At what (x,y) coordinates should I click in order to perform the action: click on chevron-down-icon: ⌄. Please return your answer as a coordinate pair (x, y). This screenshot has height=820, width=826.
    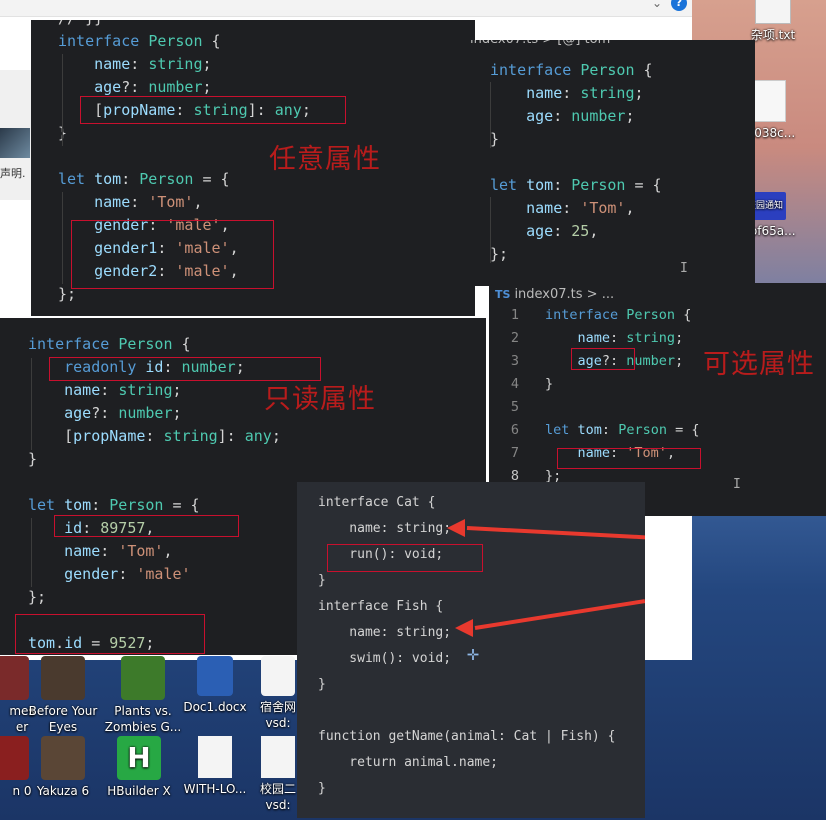
    Looking at the image, I should click on (657, 5).